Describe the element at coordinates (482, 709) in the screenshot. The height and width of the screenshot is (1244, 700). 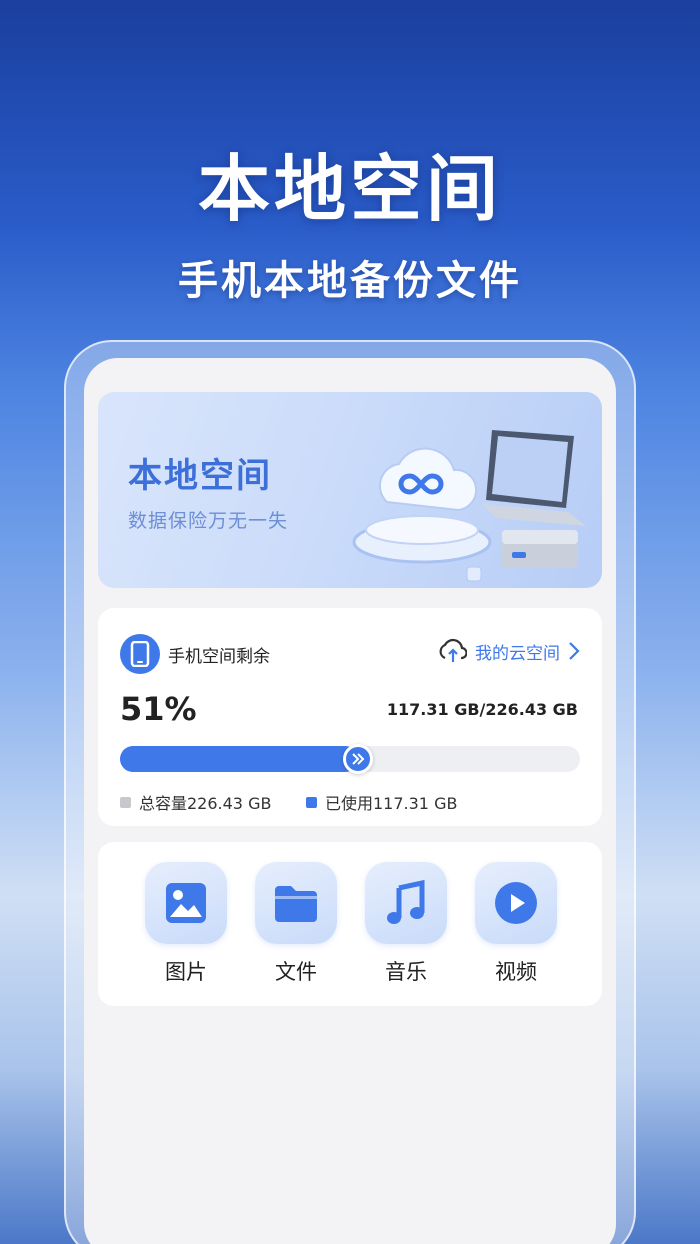
I see `usage-amount: 117.31 GB/226.43 GB` at that location.